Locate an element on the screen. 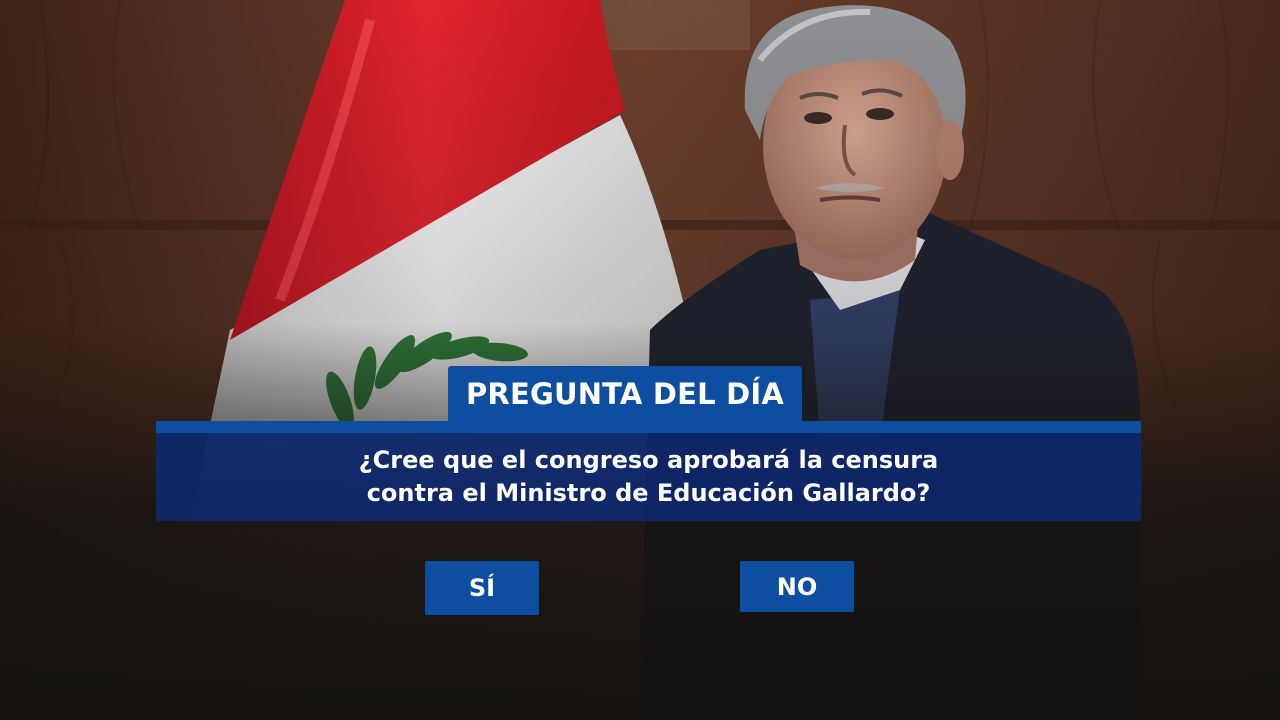  title-tab: PREGUNTA DEL DÍA is located at coordinates (625, 394).